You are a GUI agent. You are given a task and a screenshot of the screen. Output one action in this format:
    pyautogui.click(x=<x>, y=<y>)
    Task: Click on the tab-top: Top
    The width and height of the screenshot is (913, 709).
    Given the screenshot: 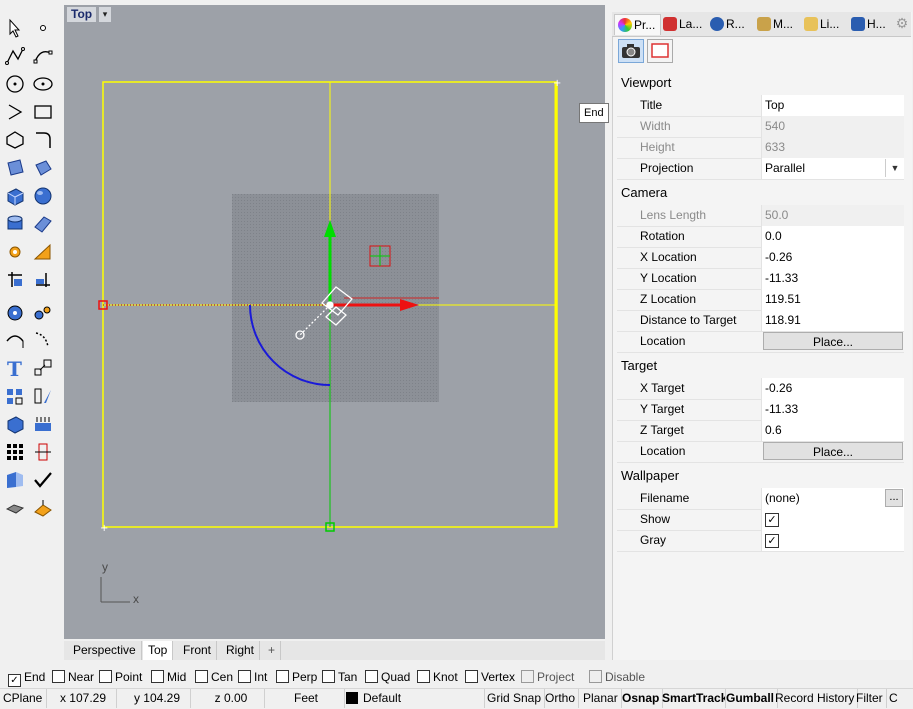 What is the action you would take?
    pyautogui.click(x=158, y=650)
    